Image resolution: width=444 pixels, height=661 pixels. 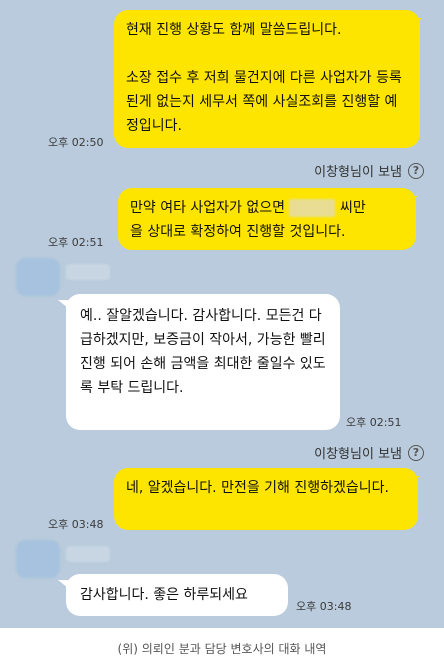 I want to click on outgoing-message-bubble: 네, 알겠습니다. 만전을 기해 진행하겠습니다., so click(x=266, y=499).